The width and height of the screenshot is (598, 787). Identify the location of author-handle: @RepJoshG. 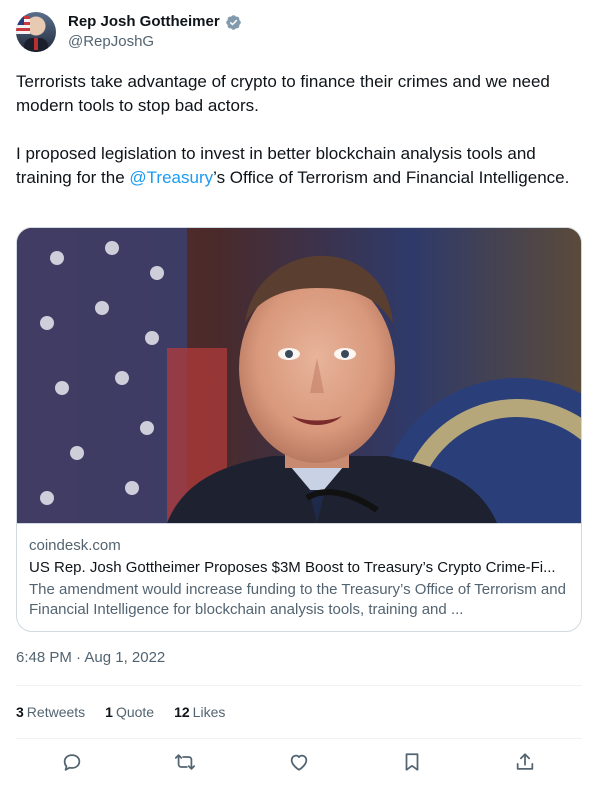
(111, 42).